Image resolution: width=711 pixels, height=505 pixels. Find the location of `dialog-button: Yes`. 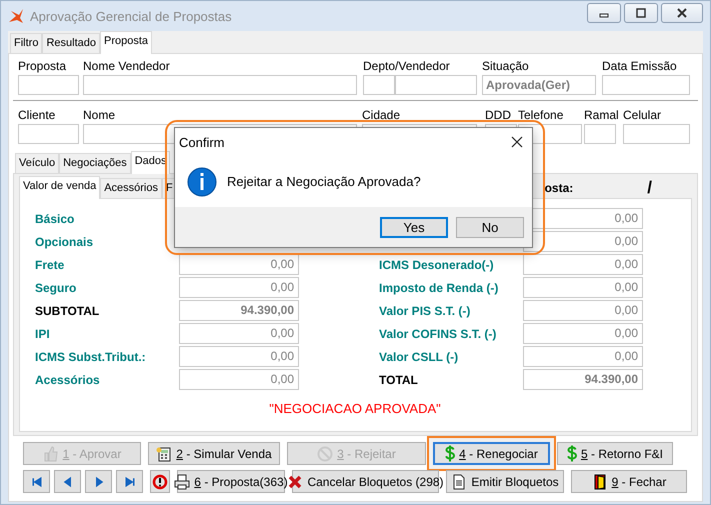

dialog-button: Yes is located at coordinates (414, 227).